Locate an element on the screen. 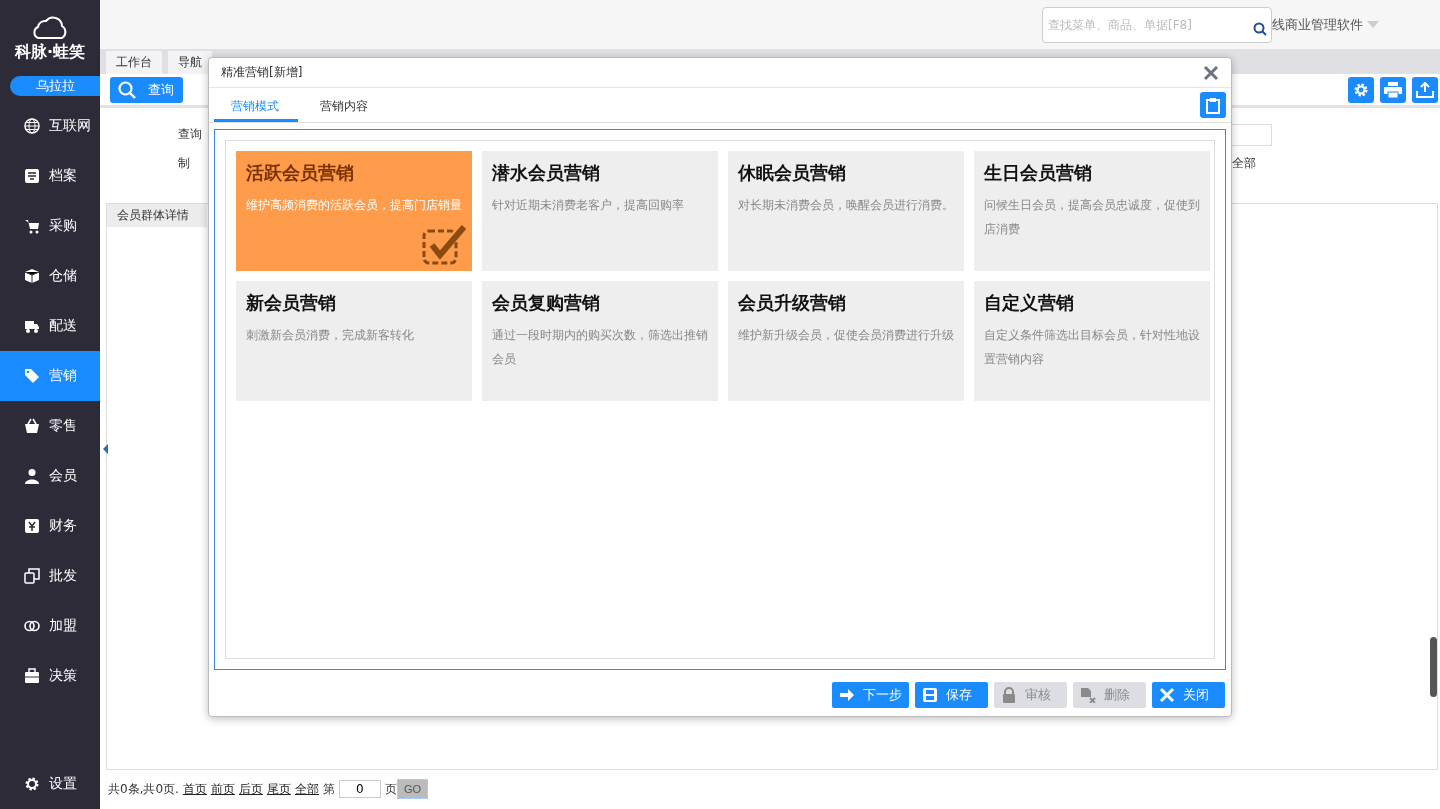 The width and height of the screenshot is (1440, 809). arrow-icon is located at coordinates (847, 695).